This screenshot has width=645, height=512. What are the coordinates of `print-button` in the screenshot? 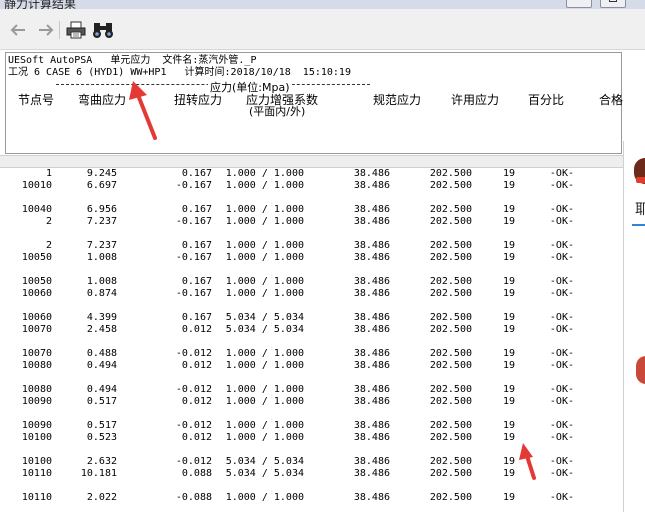 It's located at (76, 30).